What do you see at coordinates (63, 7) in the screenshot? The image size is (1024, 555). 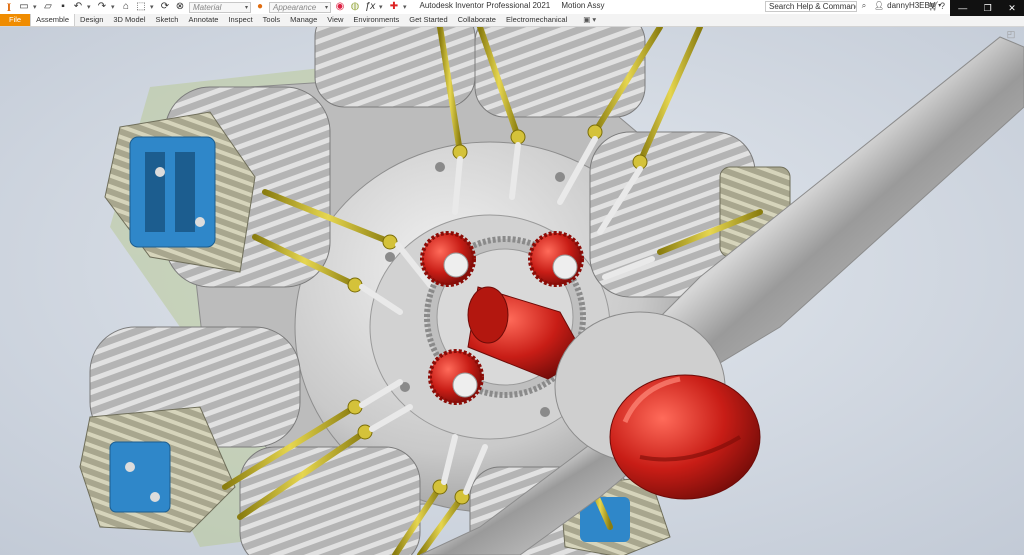 I see `save-icon: ▪` at bounding box center [63, 7].